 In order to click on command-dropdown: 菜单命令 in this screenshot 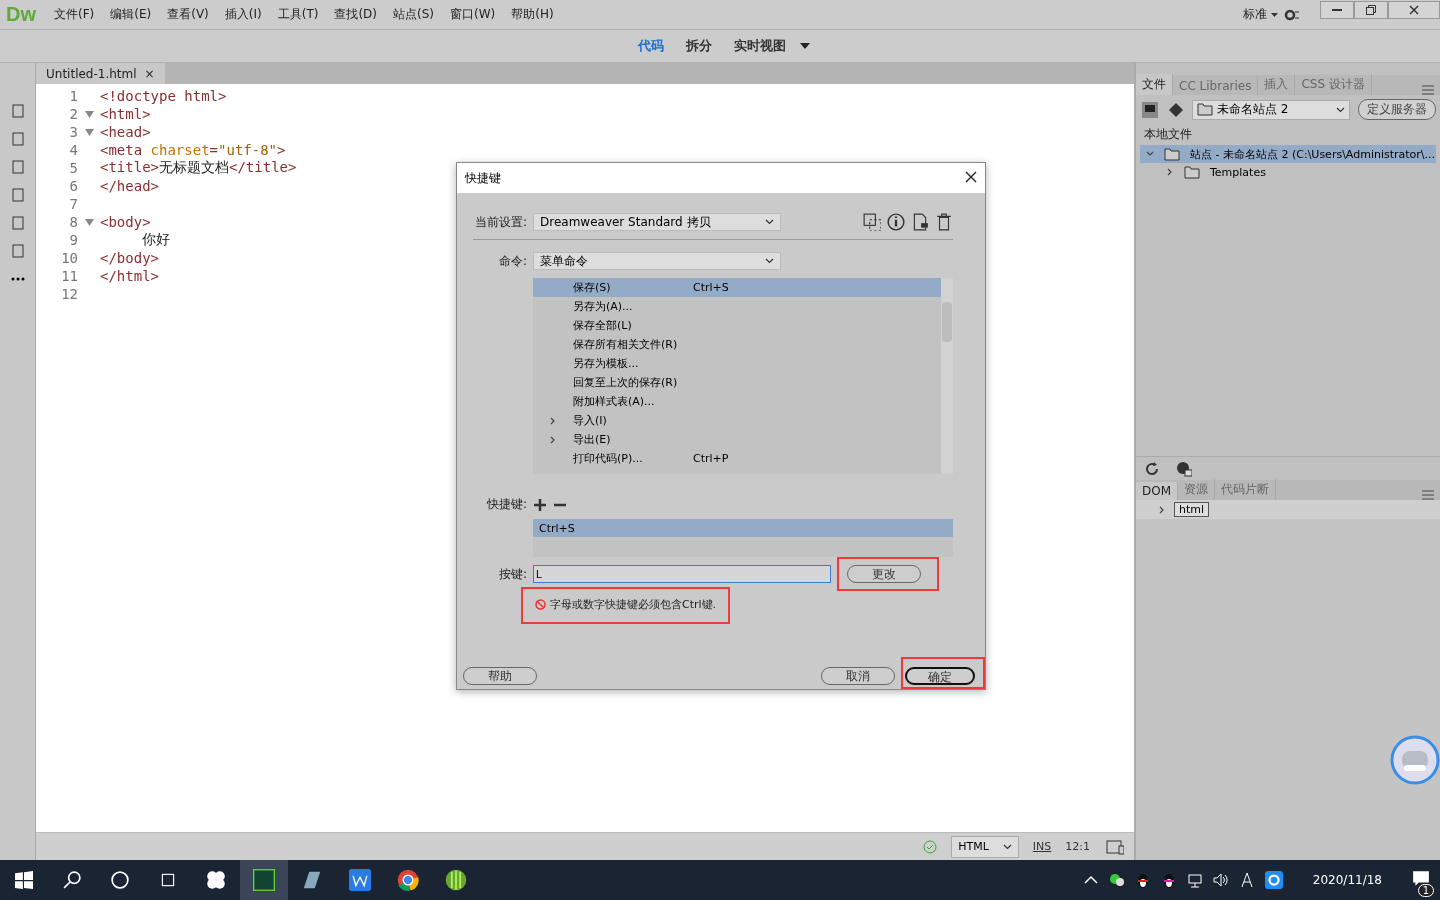, I will do `click(657, 261)`.